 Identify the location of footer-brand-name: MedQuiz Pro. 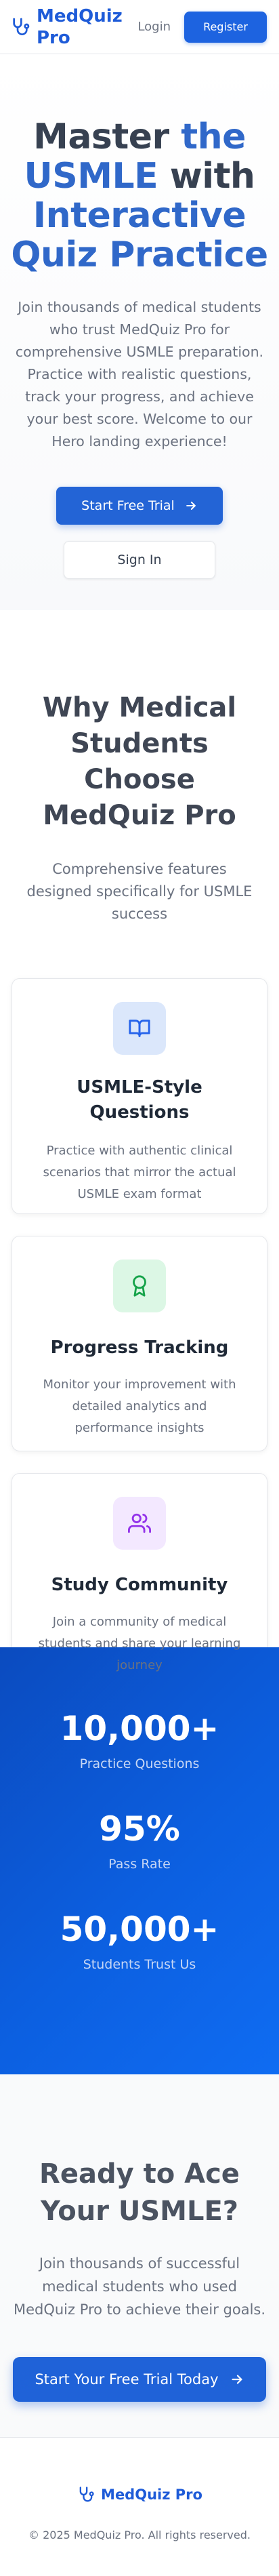
(151, 2495).